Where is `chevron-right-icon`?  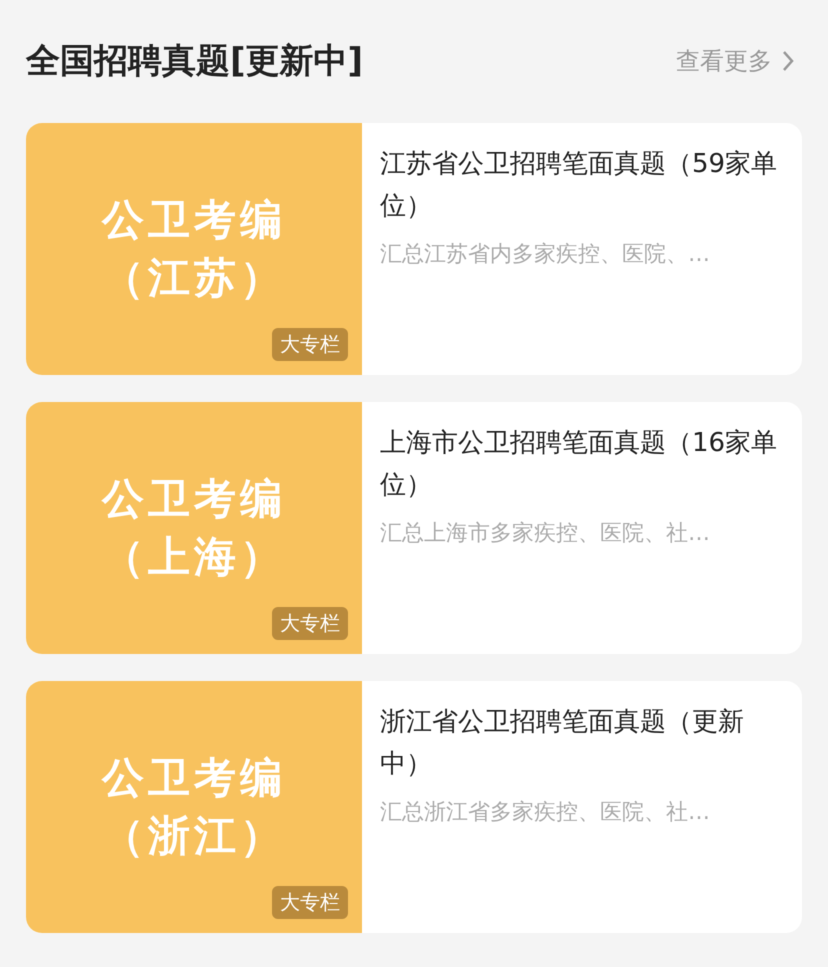
chevron-right-icon is located at coordinates (788, 61).